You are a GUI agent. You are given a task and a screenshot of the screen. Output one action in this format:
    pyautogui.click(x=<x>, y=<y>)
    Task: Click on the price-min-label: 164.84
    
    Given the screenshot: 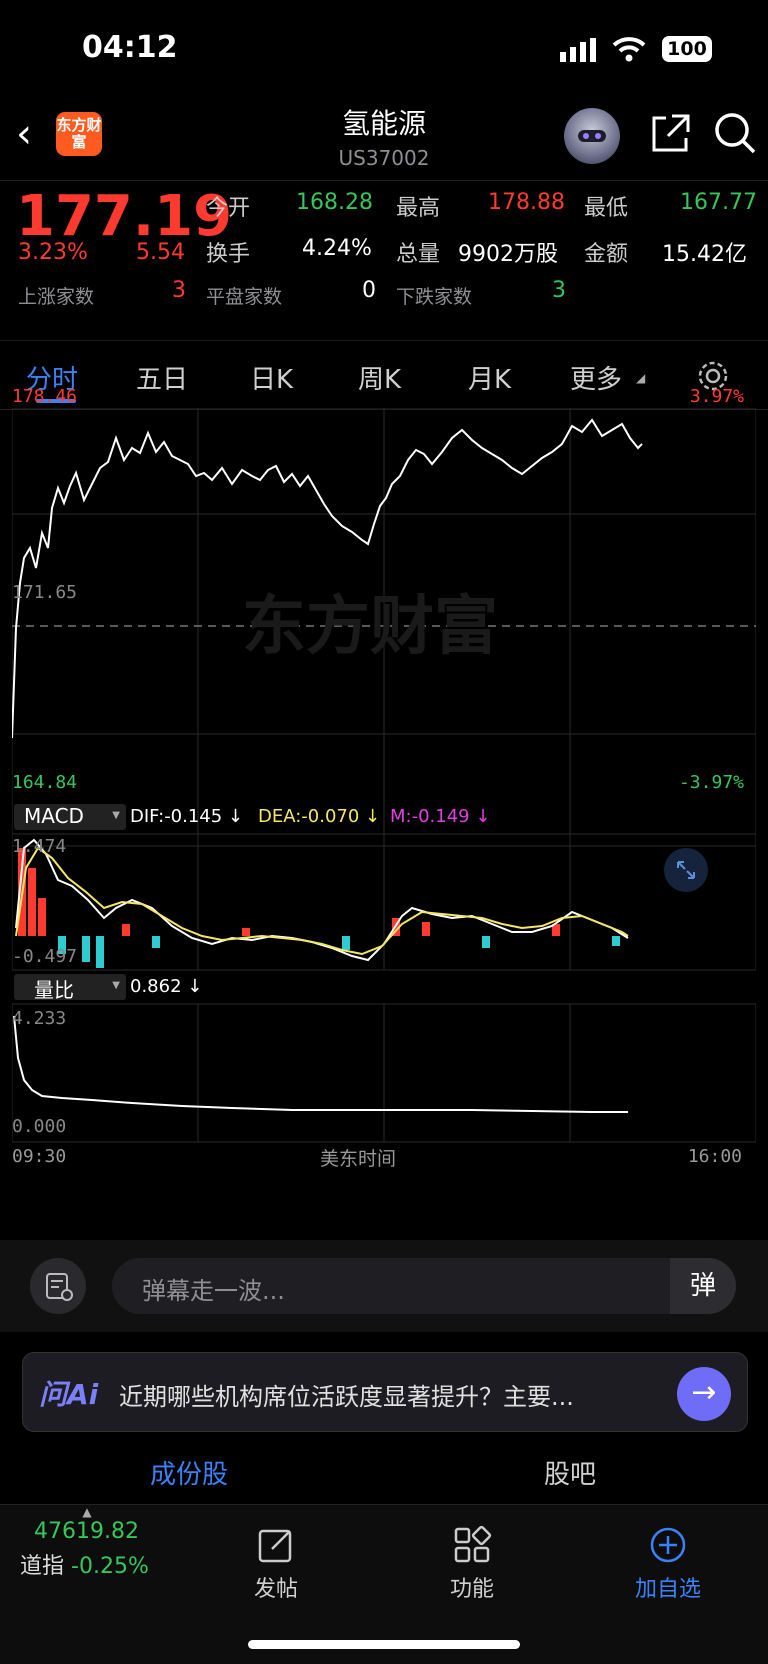 What is the action you would take?
    pyautogui.click(x=45, y=782)
    